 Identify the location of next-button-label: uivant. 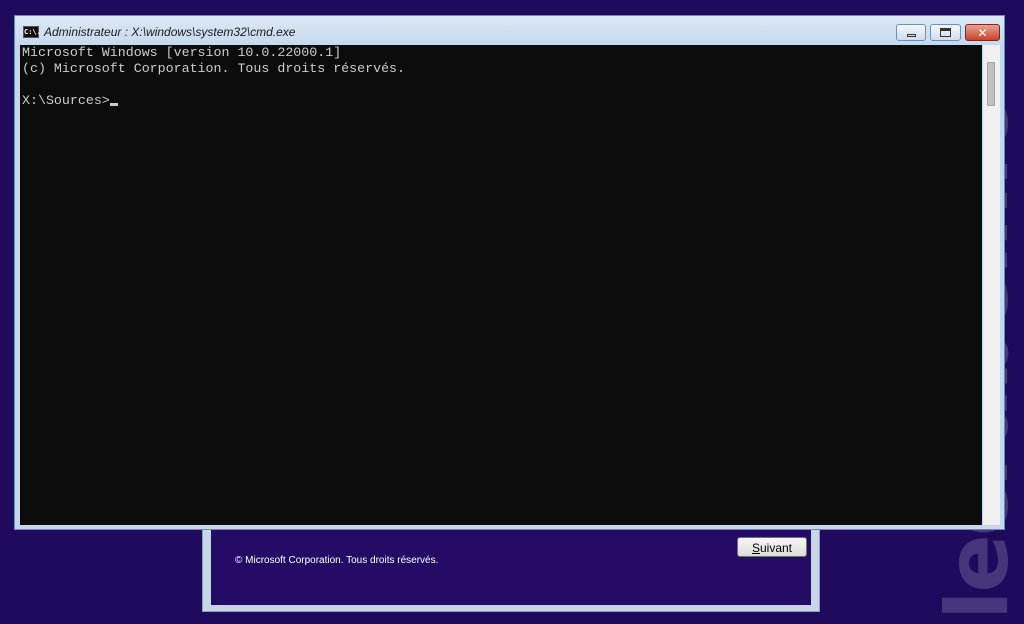
(776, 548).